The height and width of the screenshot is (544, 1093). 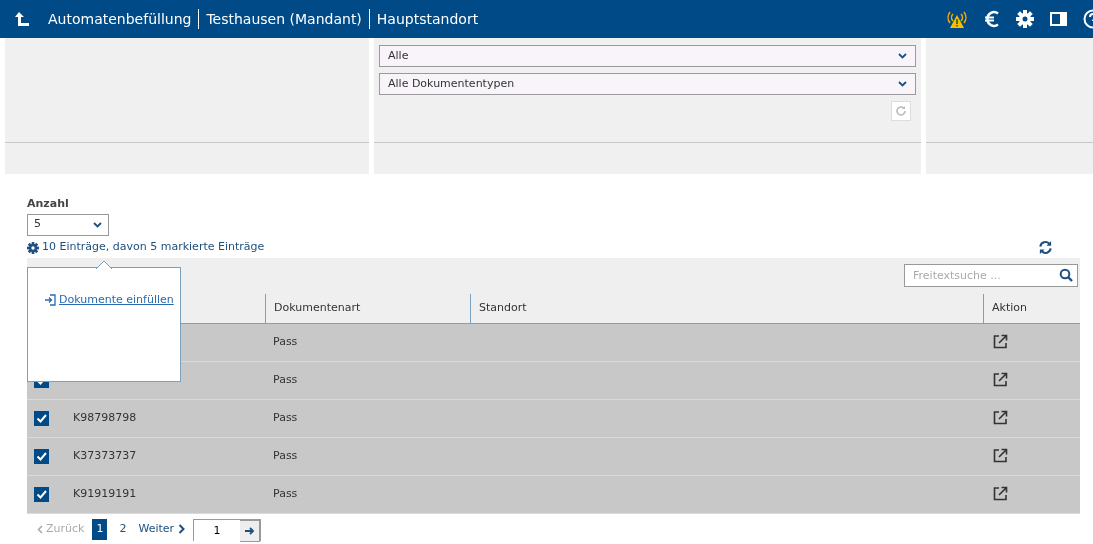 I want to click on table-cell-text: K91919191, so click(x=105, y=493).